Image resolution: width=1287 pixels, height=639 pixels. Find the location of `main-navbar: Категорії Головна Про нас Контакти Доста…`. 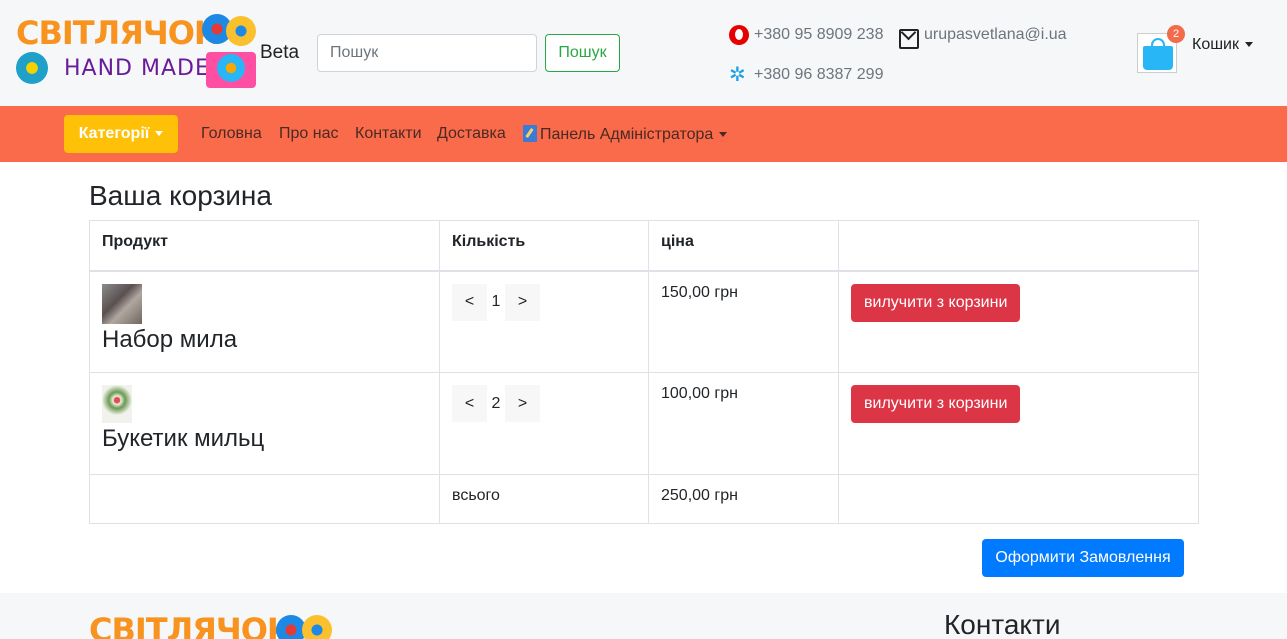

main-navbar: Категорії Головна Про нас Контакти Доста… is located at coordinates (643, 134).